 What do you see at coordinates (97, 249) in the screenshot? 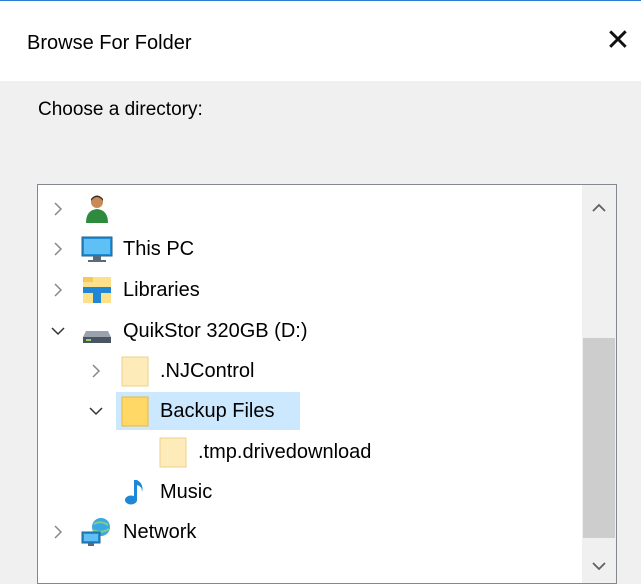
I see `computer-icon` at bounding box center [97, 249].